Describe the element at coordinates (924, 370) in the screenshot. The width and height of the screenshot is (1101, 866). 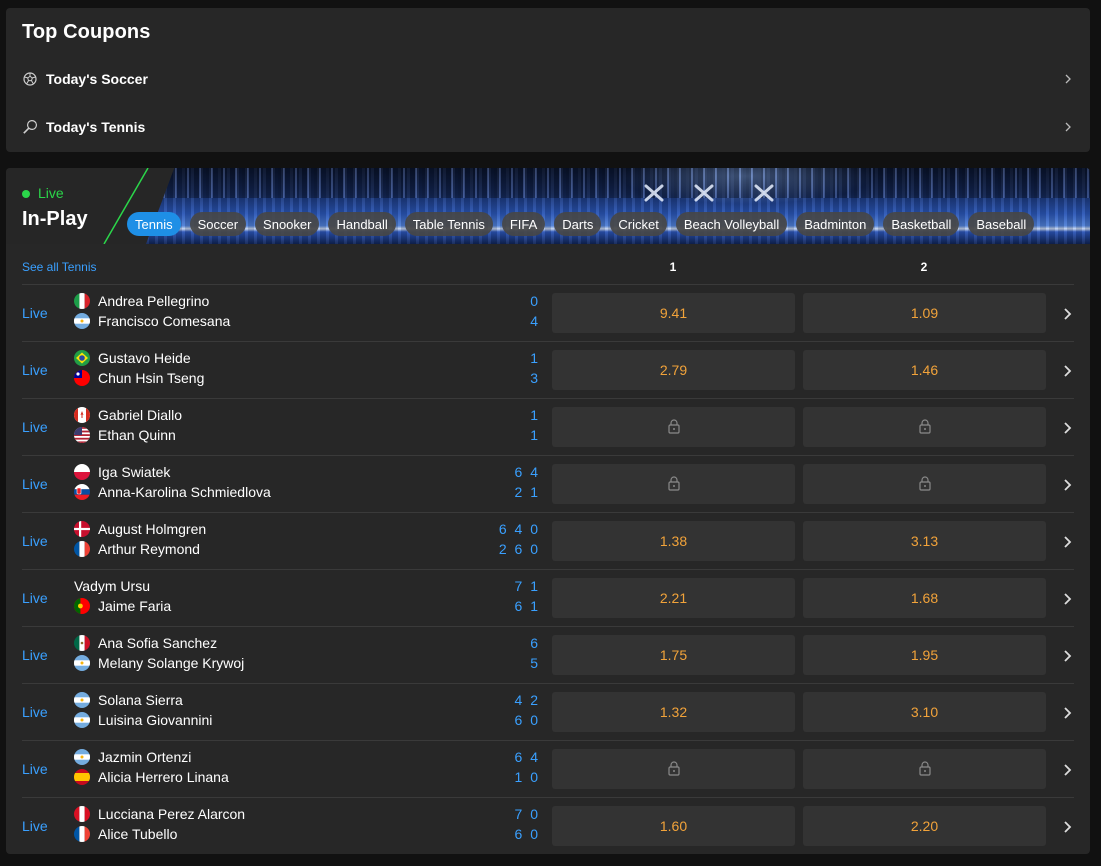
I see `odds-away-button: 1.46` at that location.